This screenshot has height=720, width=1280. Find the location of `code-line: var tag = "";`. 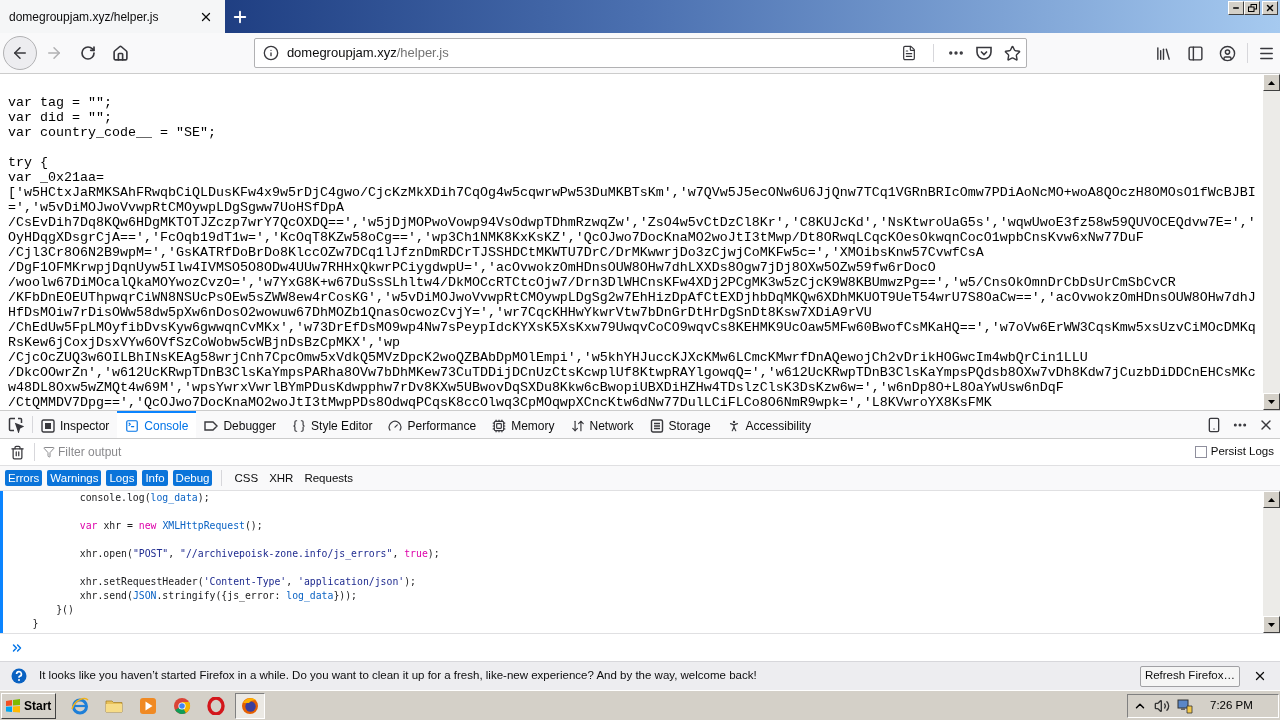

code-line: var tag = ""; is located at coordinates (60, 102).